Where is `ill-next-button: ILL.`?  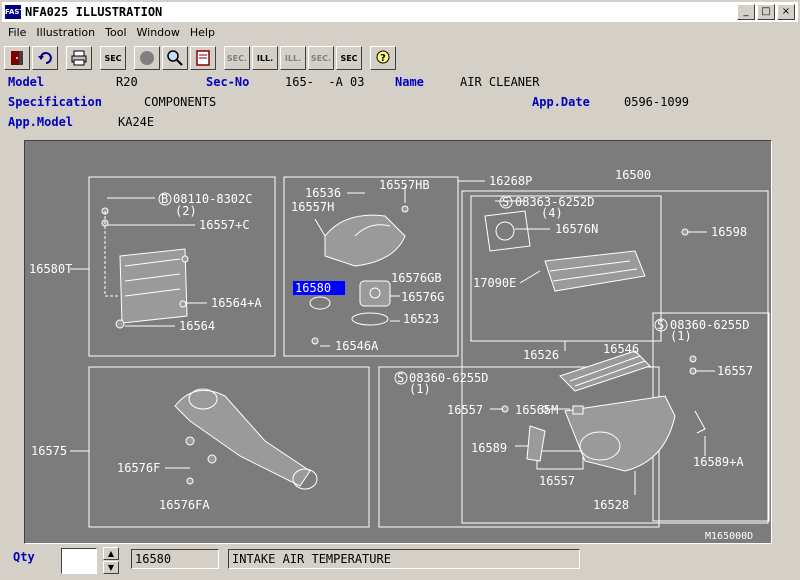
ill-next-button: ILL. is located at coordinates (293, 58).